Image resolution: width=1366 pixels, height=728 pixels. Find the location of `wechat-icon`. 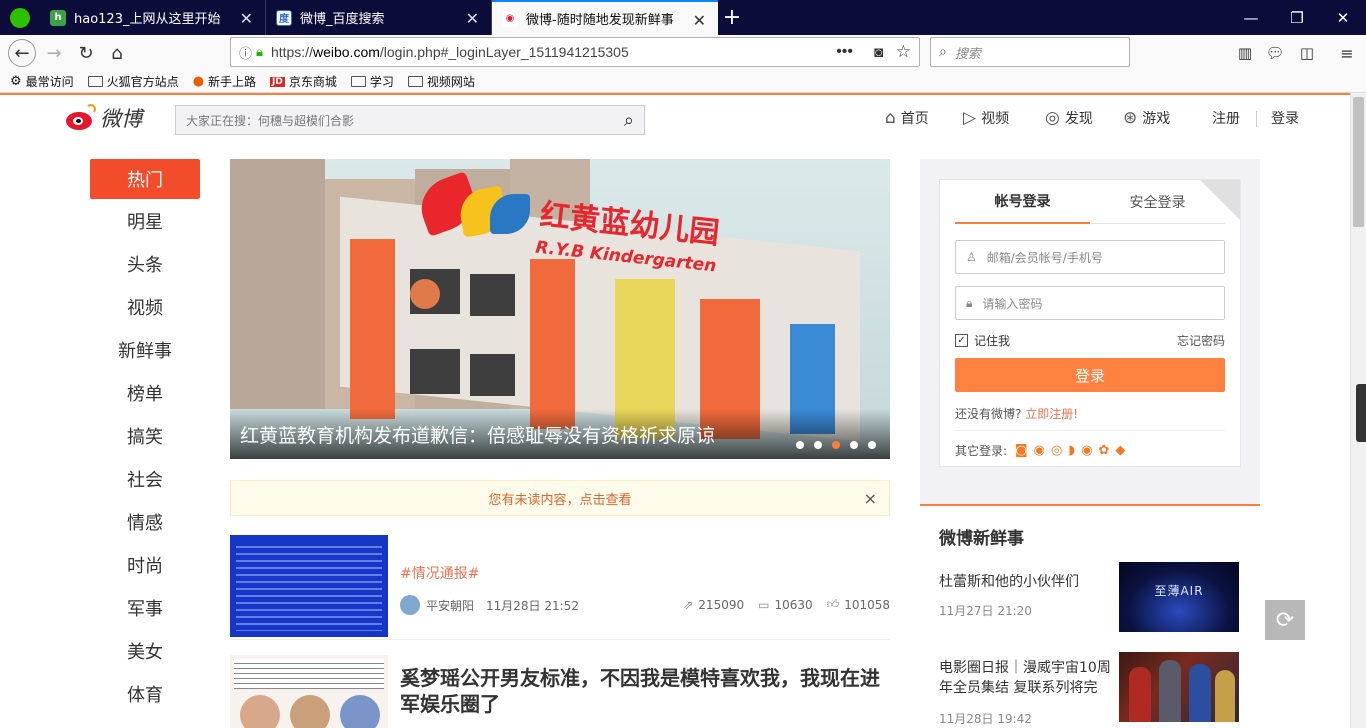

wechat-icon is located at coordinates (20, 18).